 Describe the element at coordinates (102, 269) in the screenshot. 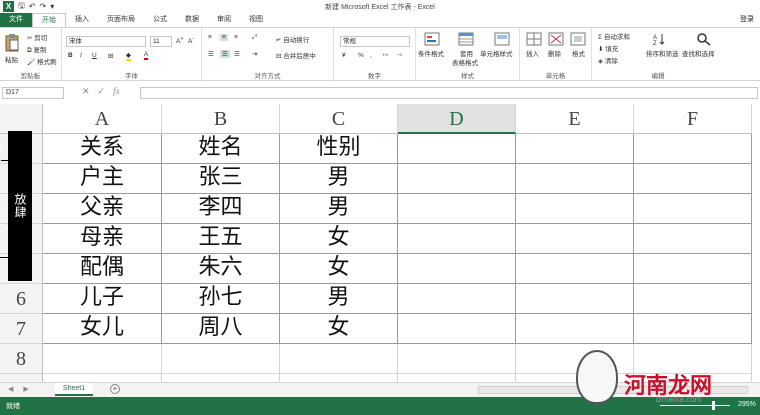

I see `grid-cell: 配偶` at that location.